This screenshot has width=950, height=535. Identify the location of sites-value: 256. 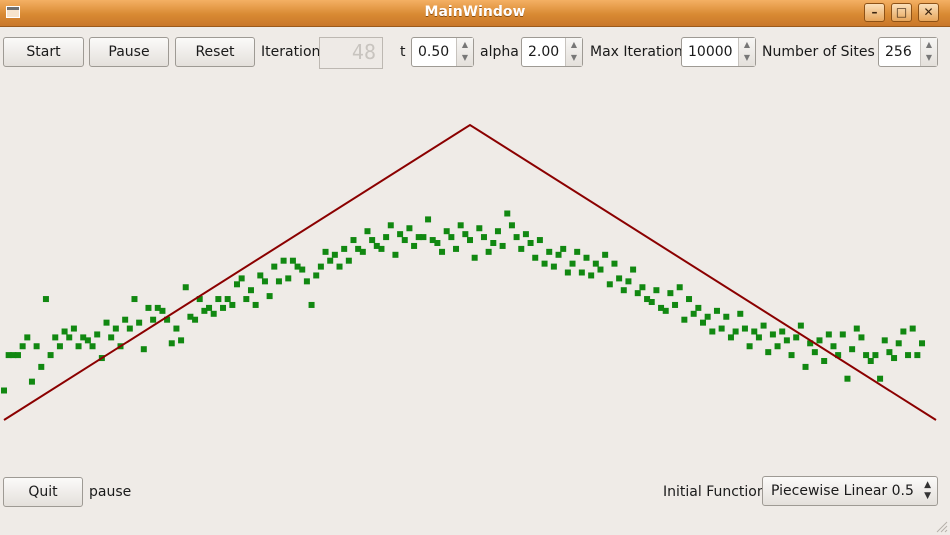
(898, 52).